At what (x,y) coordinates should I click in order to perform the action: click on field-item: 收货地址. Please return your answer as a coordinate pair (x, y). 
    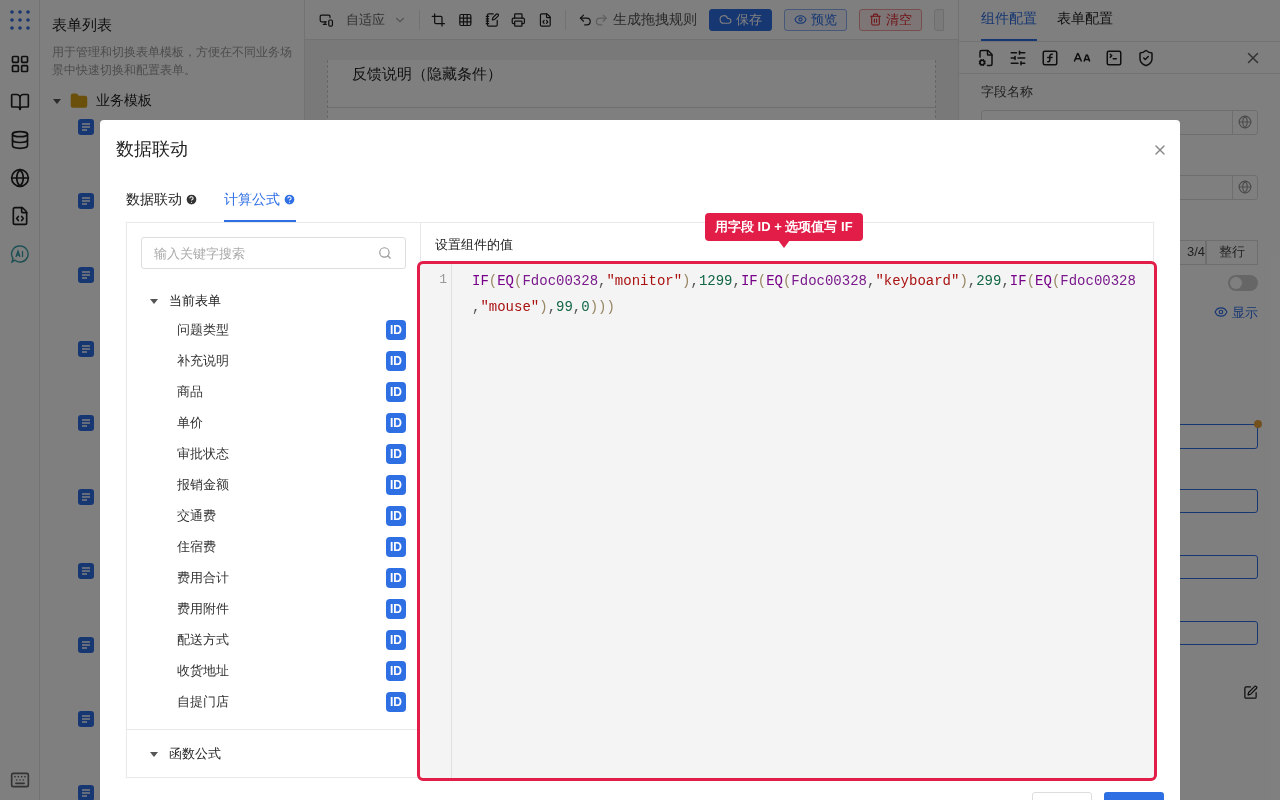
    Looking at the image, I should click on (203, 670).